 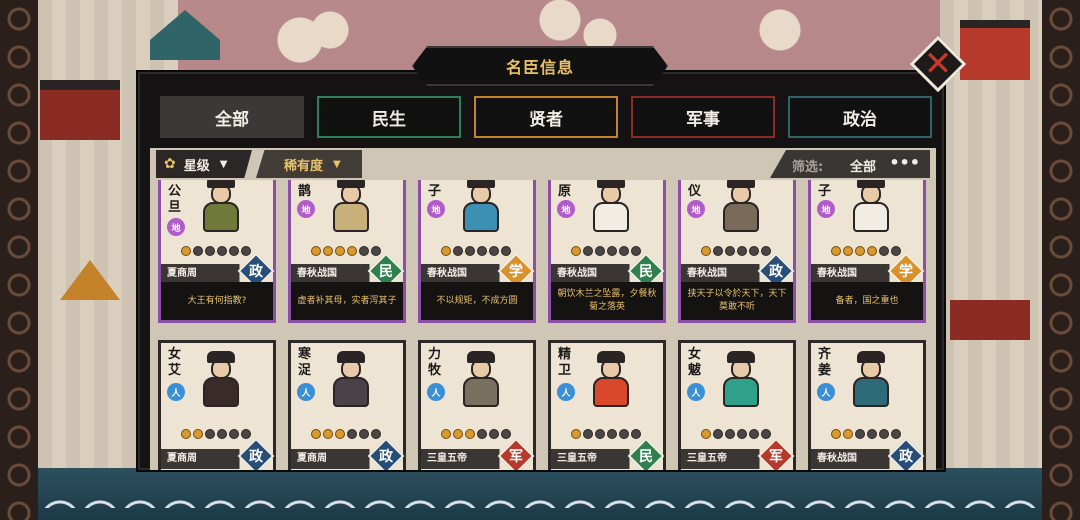 What do you see at coordinates (546, 119) in the screenshot?
I see `tab-sage-label: 贤者` at bounding box center [546, 119].